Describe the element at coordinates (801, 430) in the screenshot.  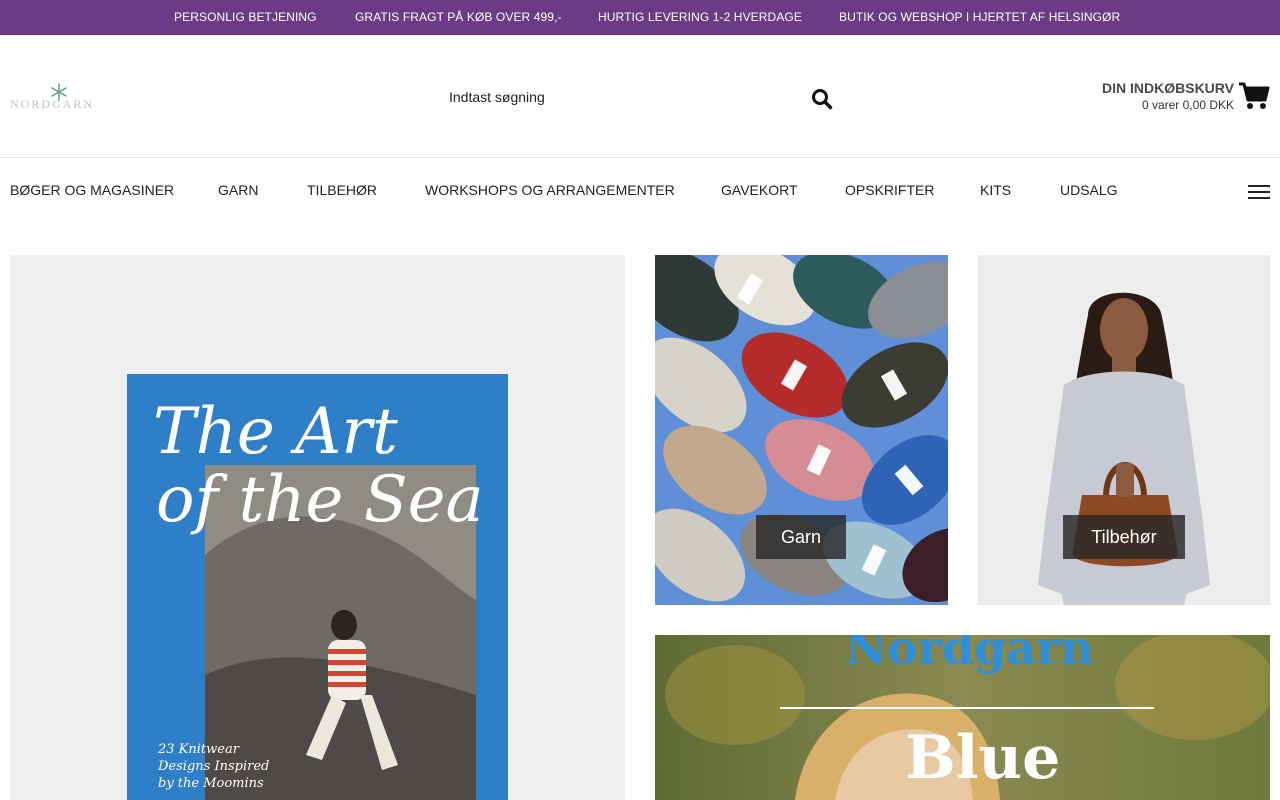
I see `category-tile-garn: Garn` at that location.